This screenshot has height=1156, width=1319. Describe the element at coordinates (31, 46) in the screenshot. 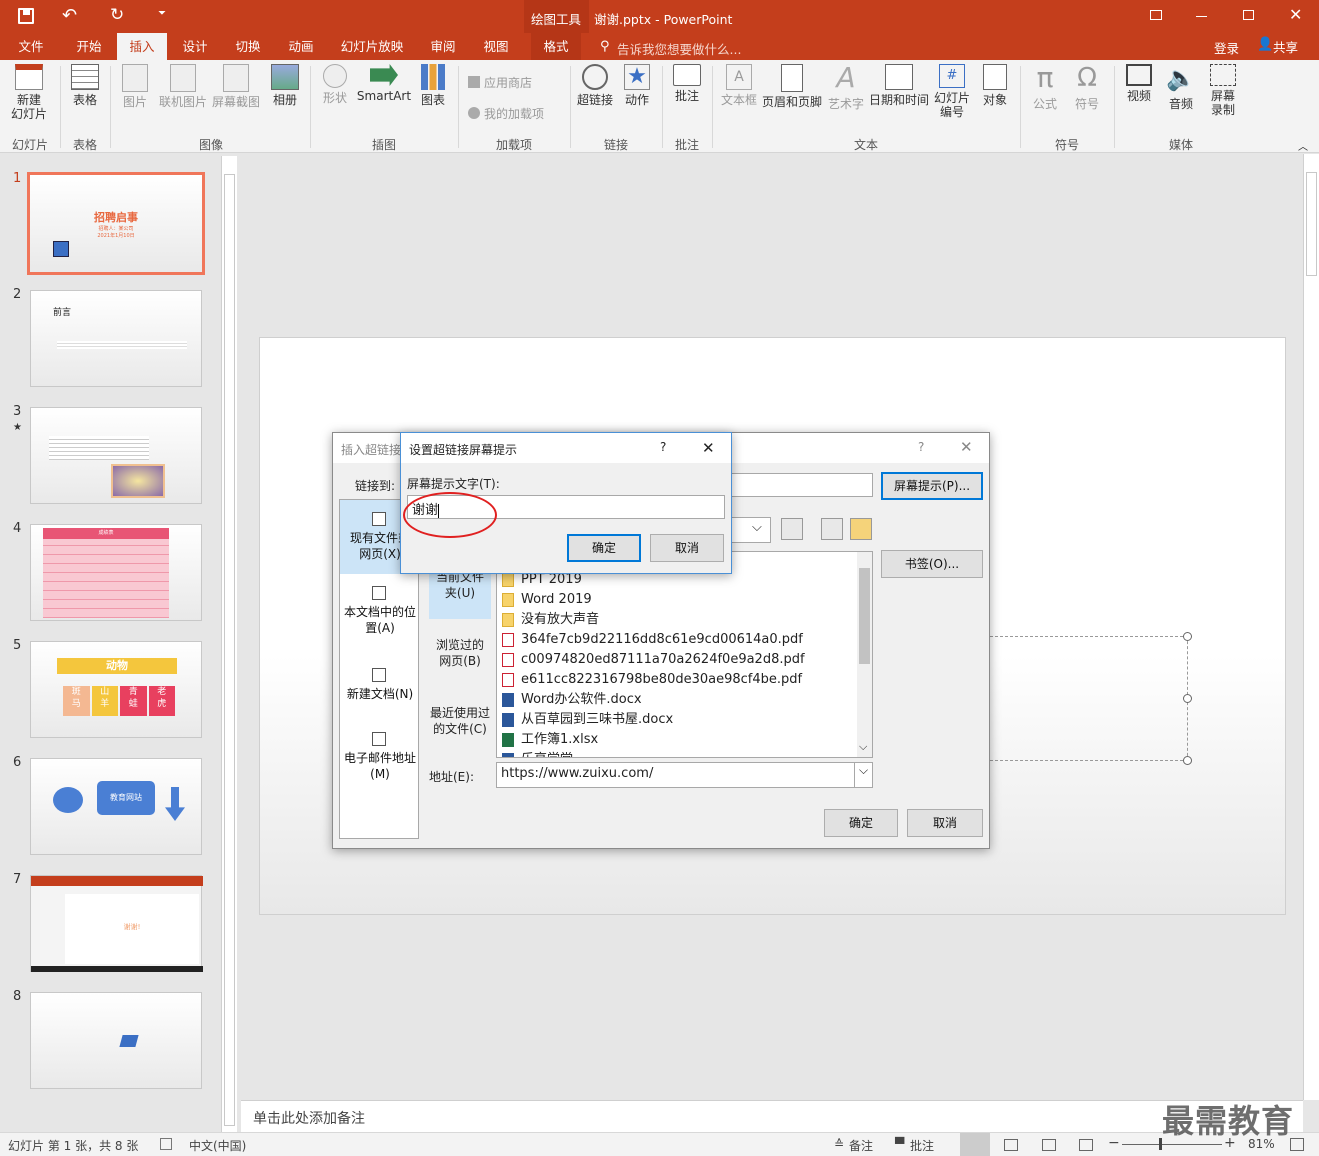

I see `tab-file: 文件` at that location.